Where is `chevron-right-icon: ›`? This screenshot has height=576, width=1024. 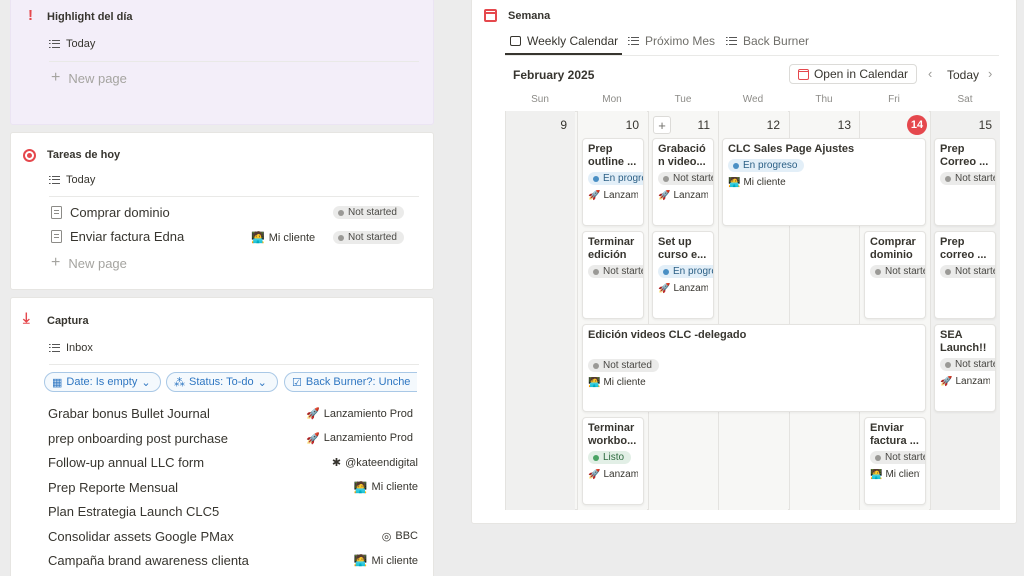 chevron-right-icon: › is located at coordinates (990, 73).